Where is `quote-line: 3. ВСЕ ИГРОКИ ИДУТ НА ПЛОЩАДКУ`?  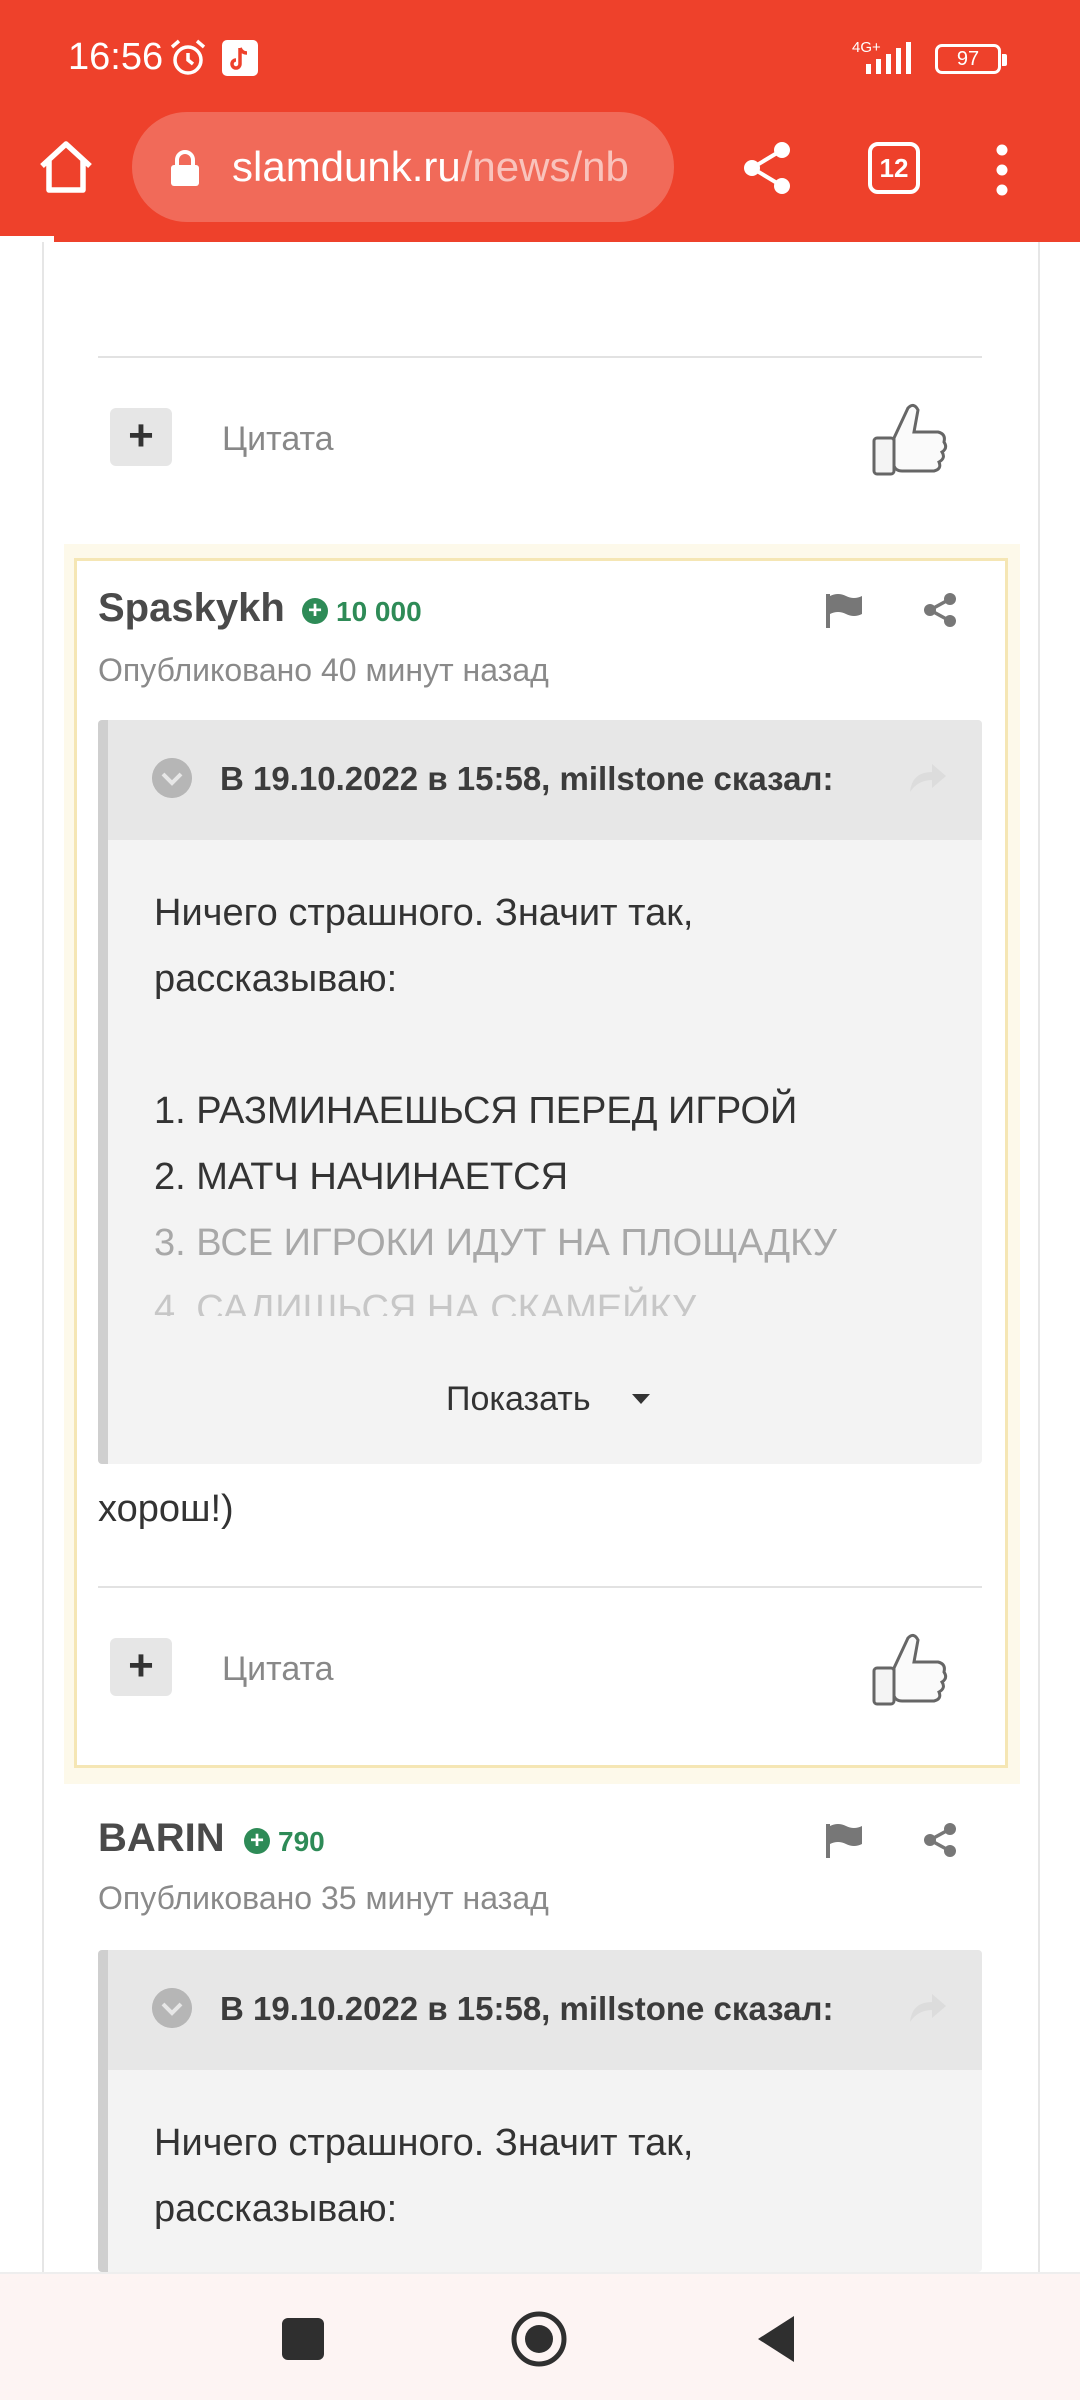
quote-line: 3. ВСЕ ИГРОКИ ИДУТ НА ПЛОЩАДКУ is located at coordinates (495, 1243).